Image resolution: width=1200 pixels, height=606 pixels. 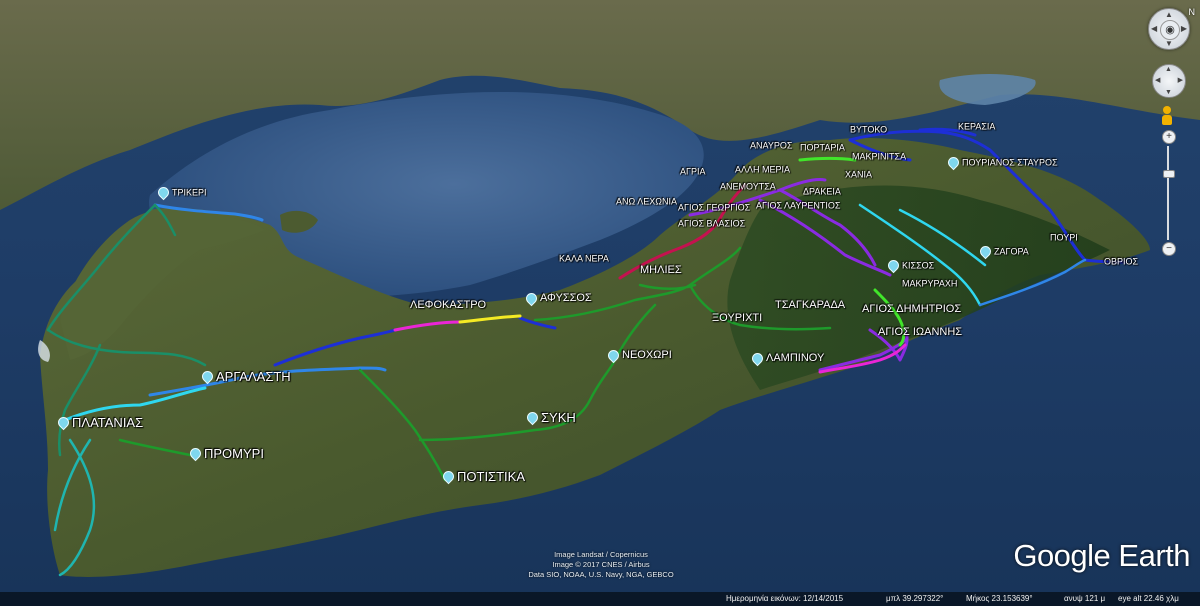 I want to click on place-alli-meria: ΑΛΛΗ ΜΕΡΙΑ, so click(x=762, y=169).